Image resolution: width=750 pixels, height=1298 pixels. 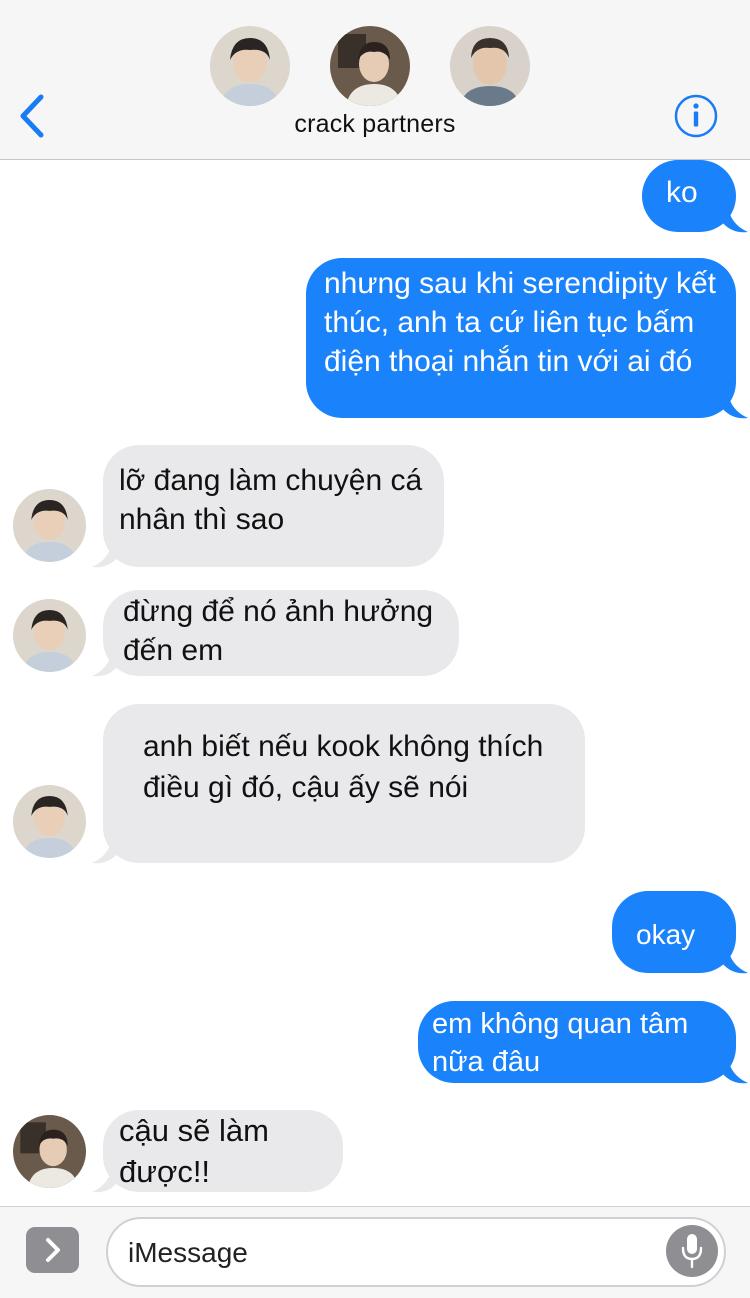 I want to click on info-button, so click(x=696, y=116).